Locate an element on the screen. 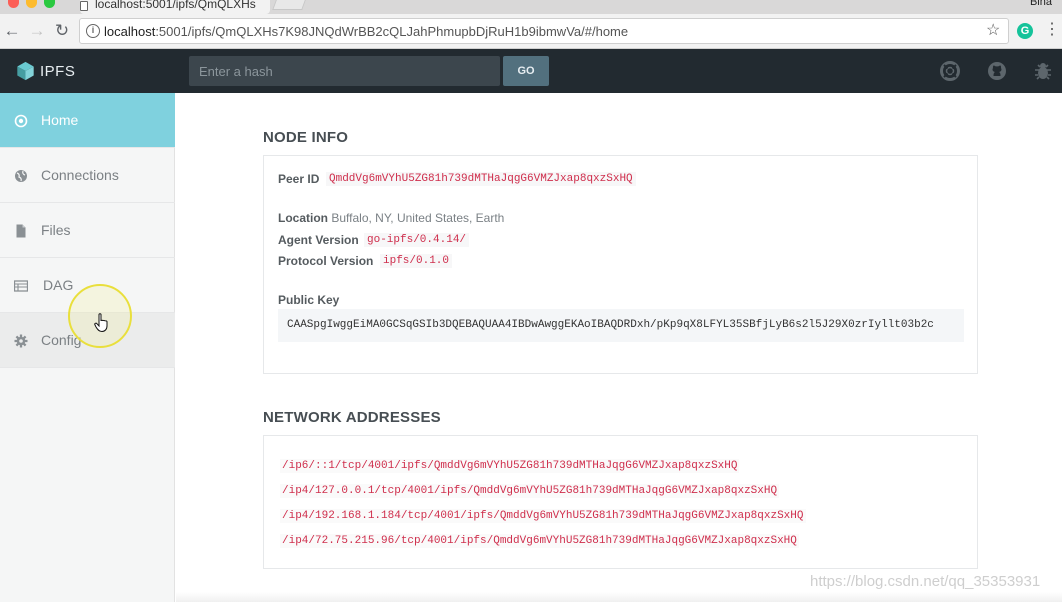 The image size is (1062, 602). sidebar-item-connections: Connections is located at coordinates (87, 175).